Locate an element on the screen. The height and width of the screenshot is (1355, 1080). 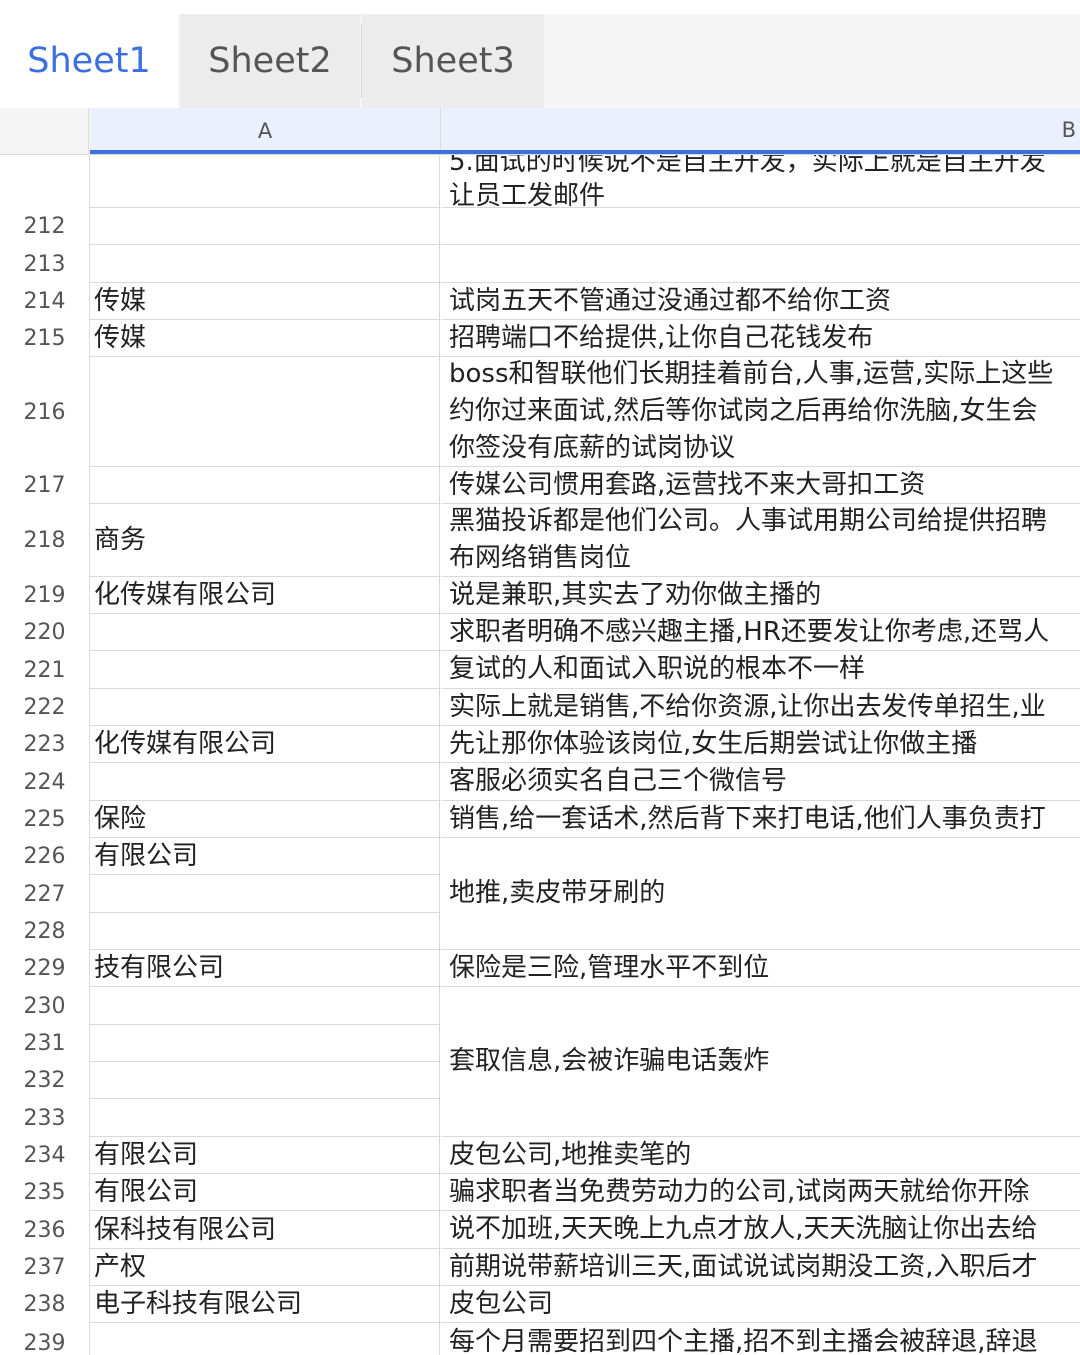
cell-b: 说是兼职,其实去了劝你做主播的 is located at coordinates (760, 595).